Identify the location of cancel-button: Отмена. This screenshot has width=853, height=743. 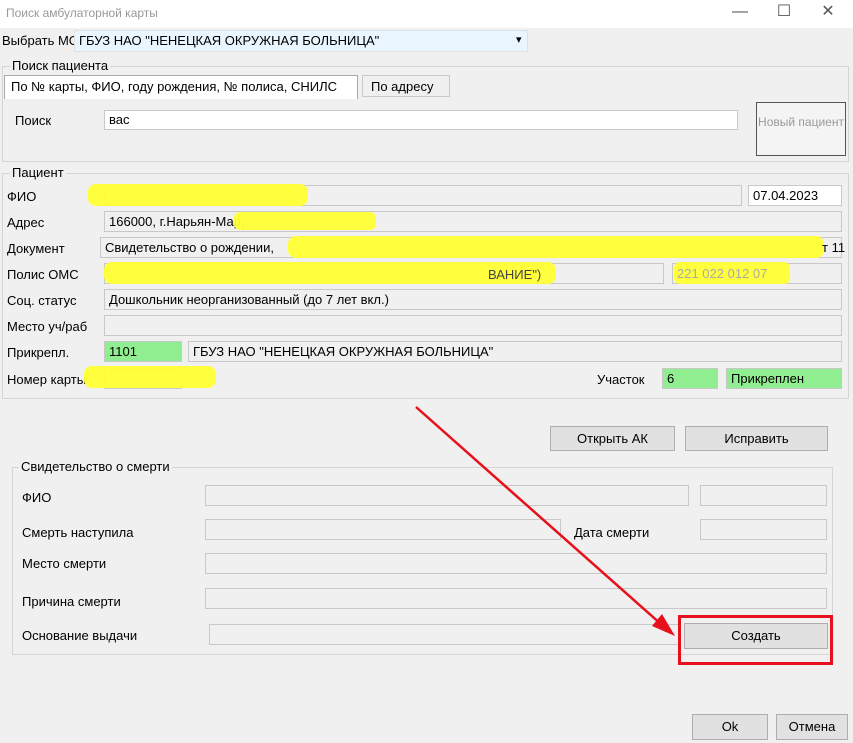
(812, 727).